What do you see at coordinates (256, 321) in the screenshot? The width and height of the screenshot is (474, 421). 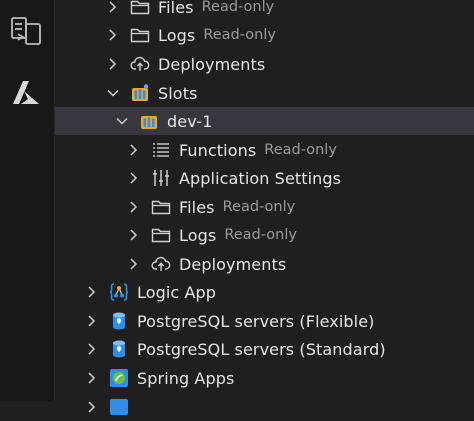 I see `tree-item-label: PostgreSQL servers (Flexible)` at bounding box center [256, 321].